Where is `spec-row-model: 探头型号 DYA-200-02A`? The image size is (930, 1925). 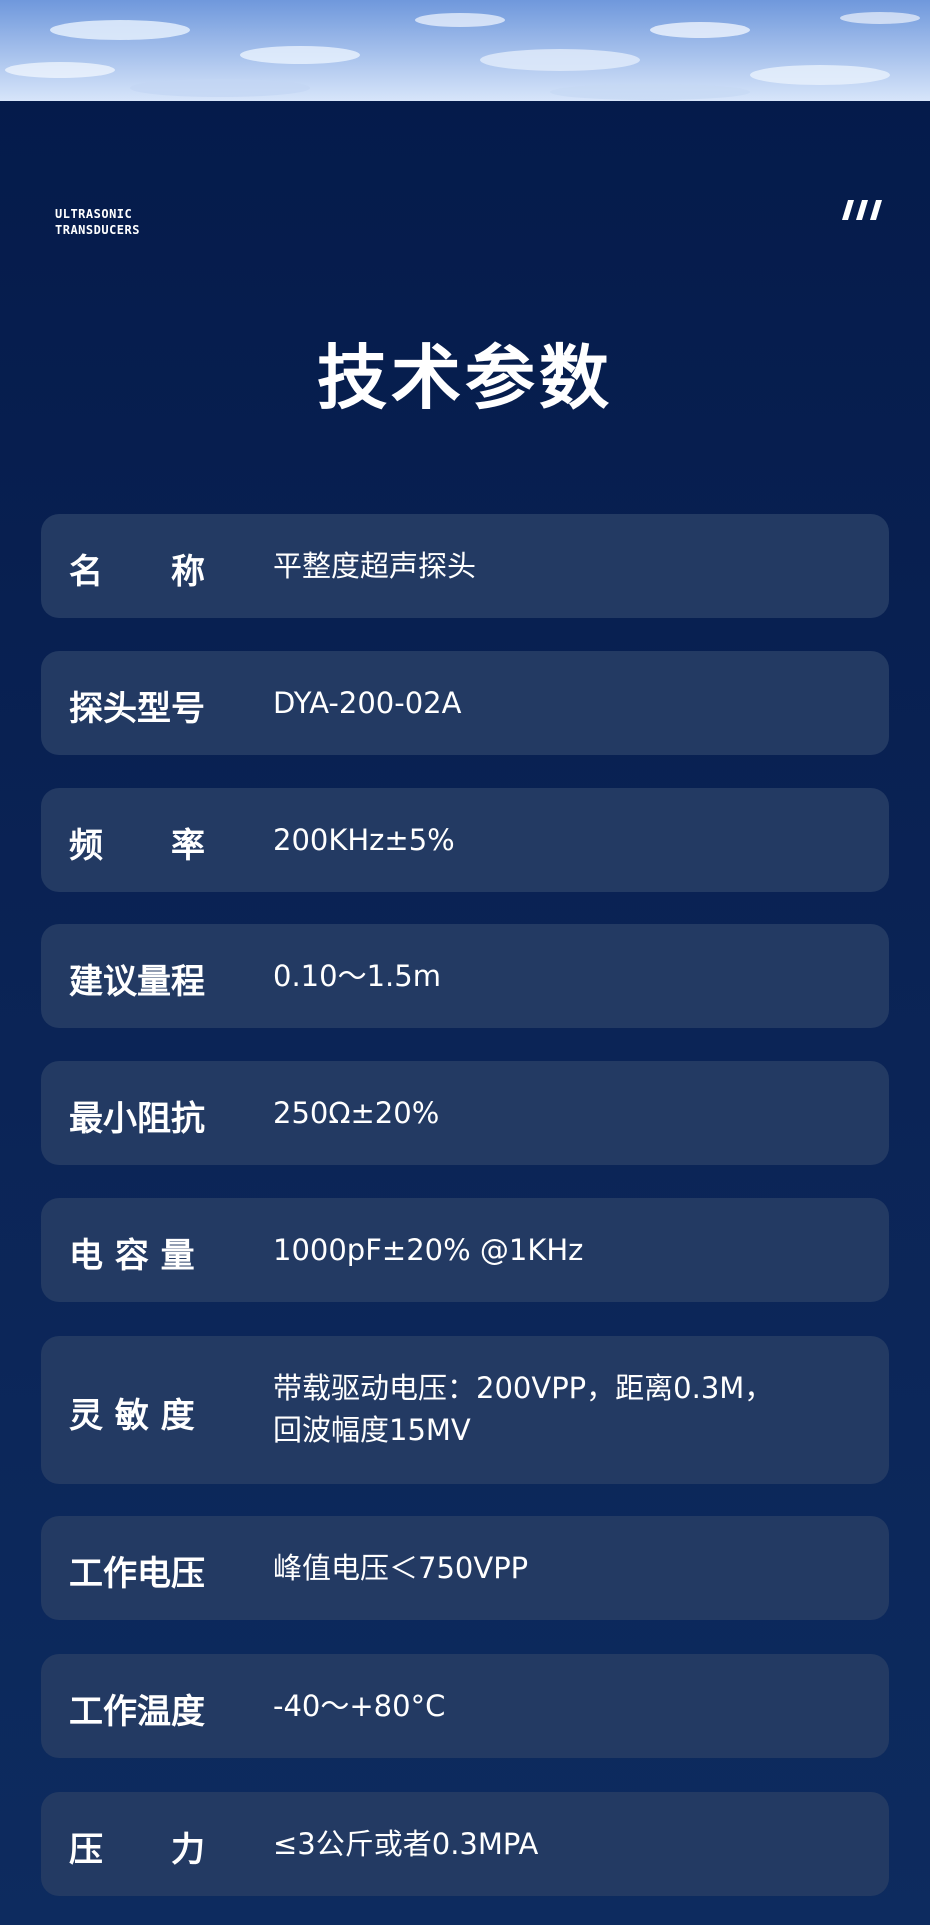 spec-row-model: 探头型号 DYA-200-02A is located at coordinates (465, 703).